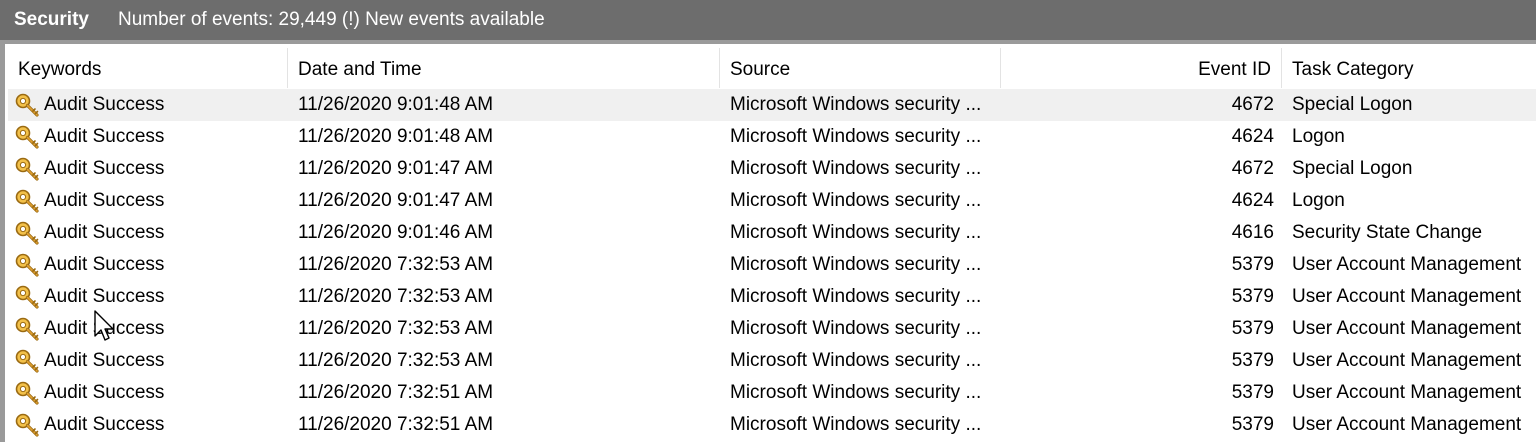 The width and height of the screenshot is (1536, 442). Describe the element at coordinates (396, 232) in the screenshot. I see `date-time-cell: 11/26/2020 9:01:46 AM` at that location.